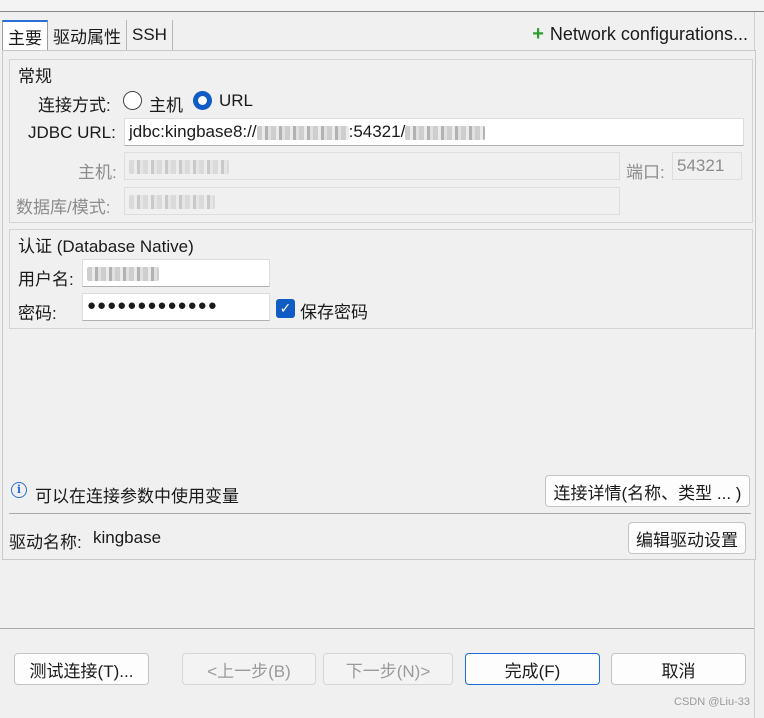 The width and height of the screenshot is (764, 718). Describe the element at coordinates (193, 131) in the screenshot. I see `jdbc-url-prefix: jdbc:kingbase8://` at that location.